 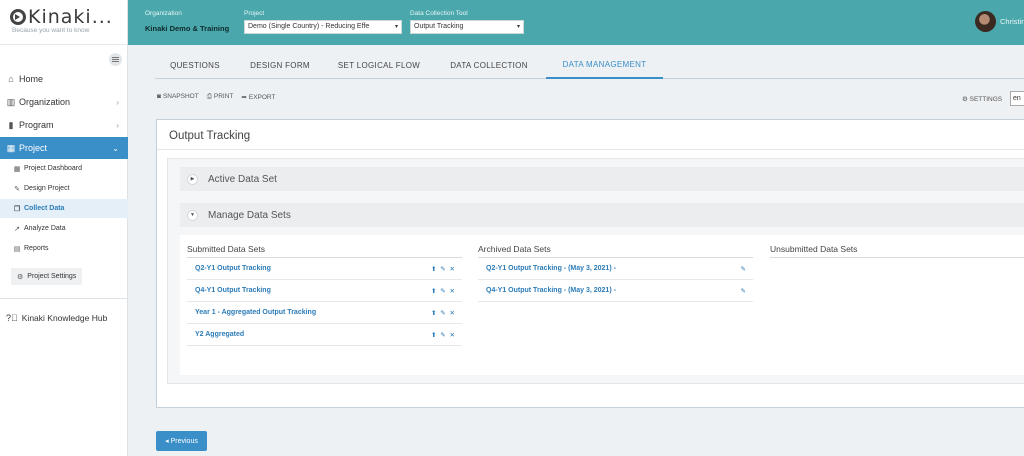 I want to click on tool-group: Data Collection Tool Output Tracking ▾, so click(x=467, y=22).